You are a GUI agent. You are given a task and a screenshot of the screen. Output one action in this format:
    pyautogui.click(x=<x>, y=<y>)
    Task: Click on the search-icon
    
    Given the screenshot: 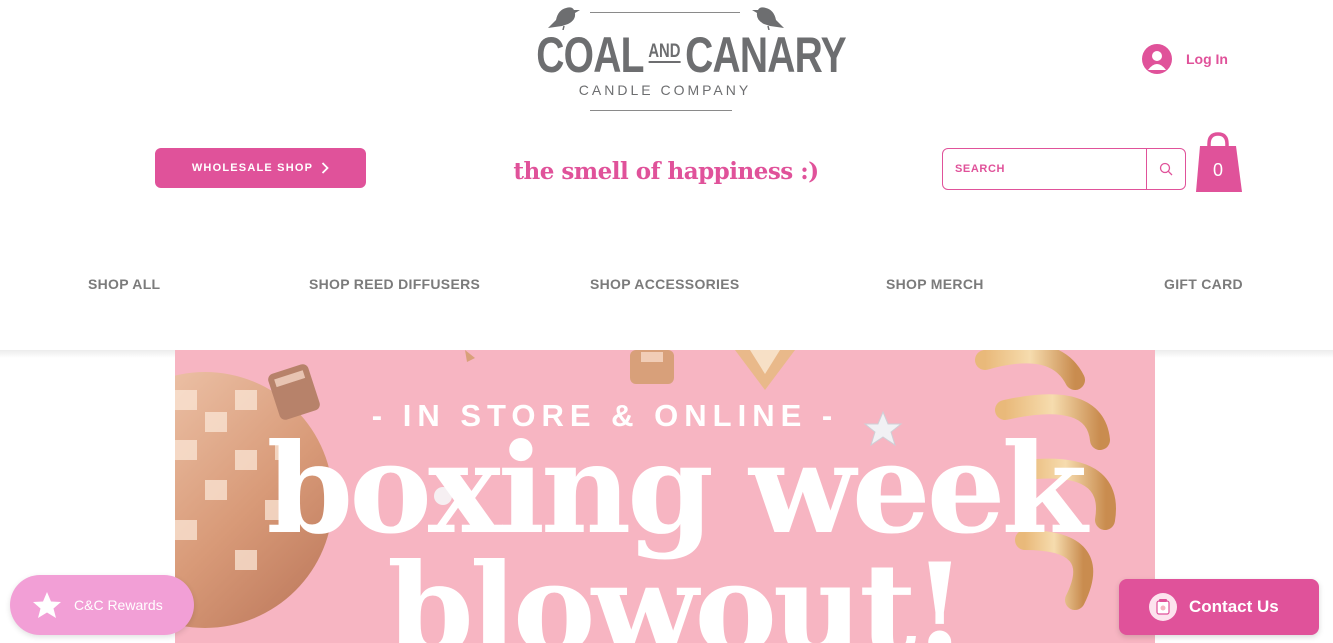 What is the action you would take?
    pyautogui.click(x=1166, y=169)
    